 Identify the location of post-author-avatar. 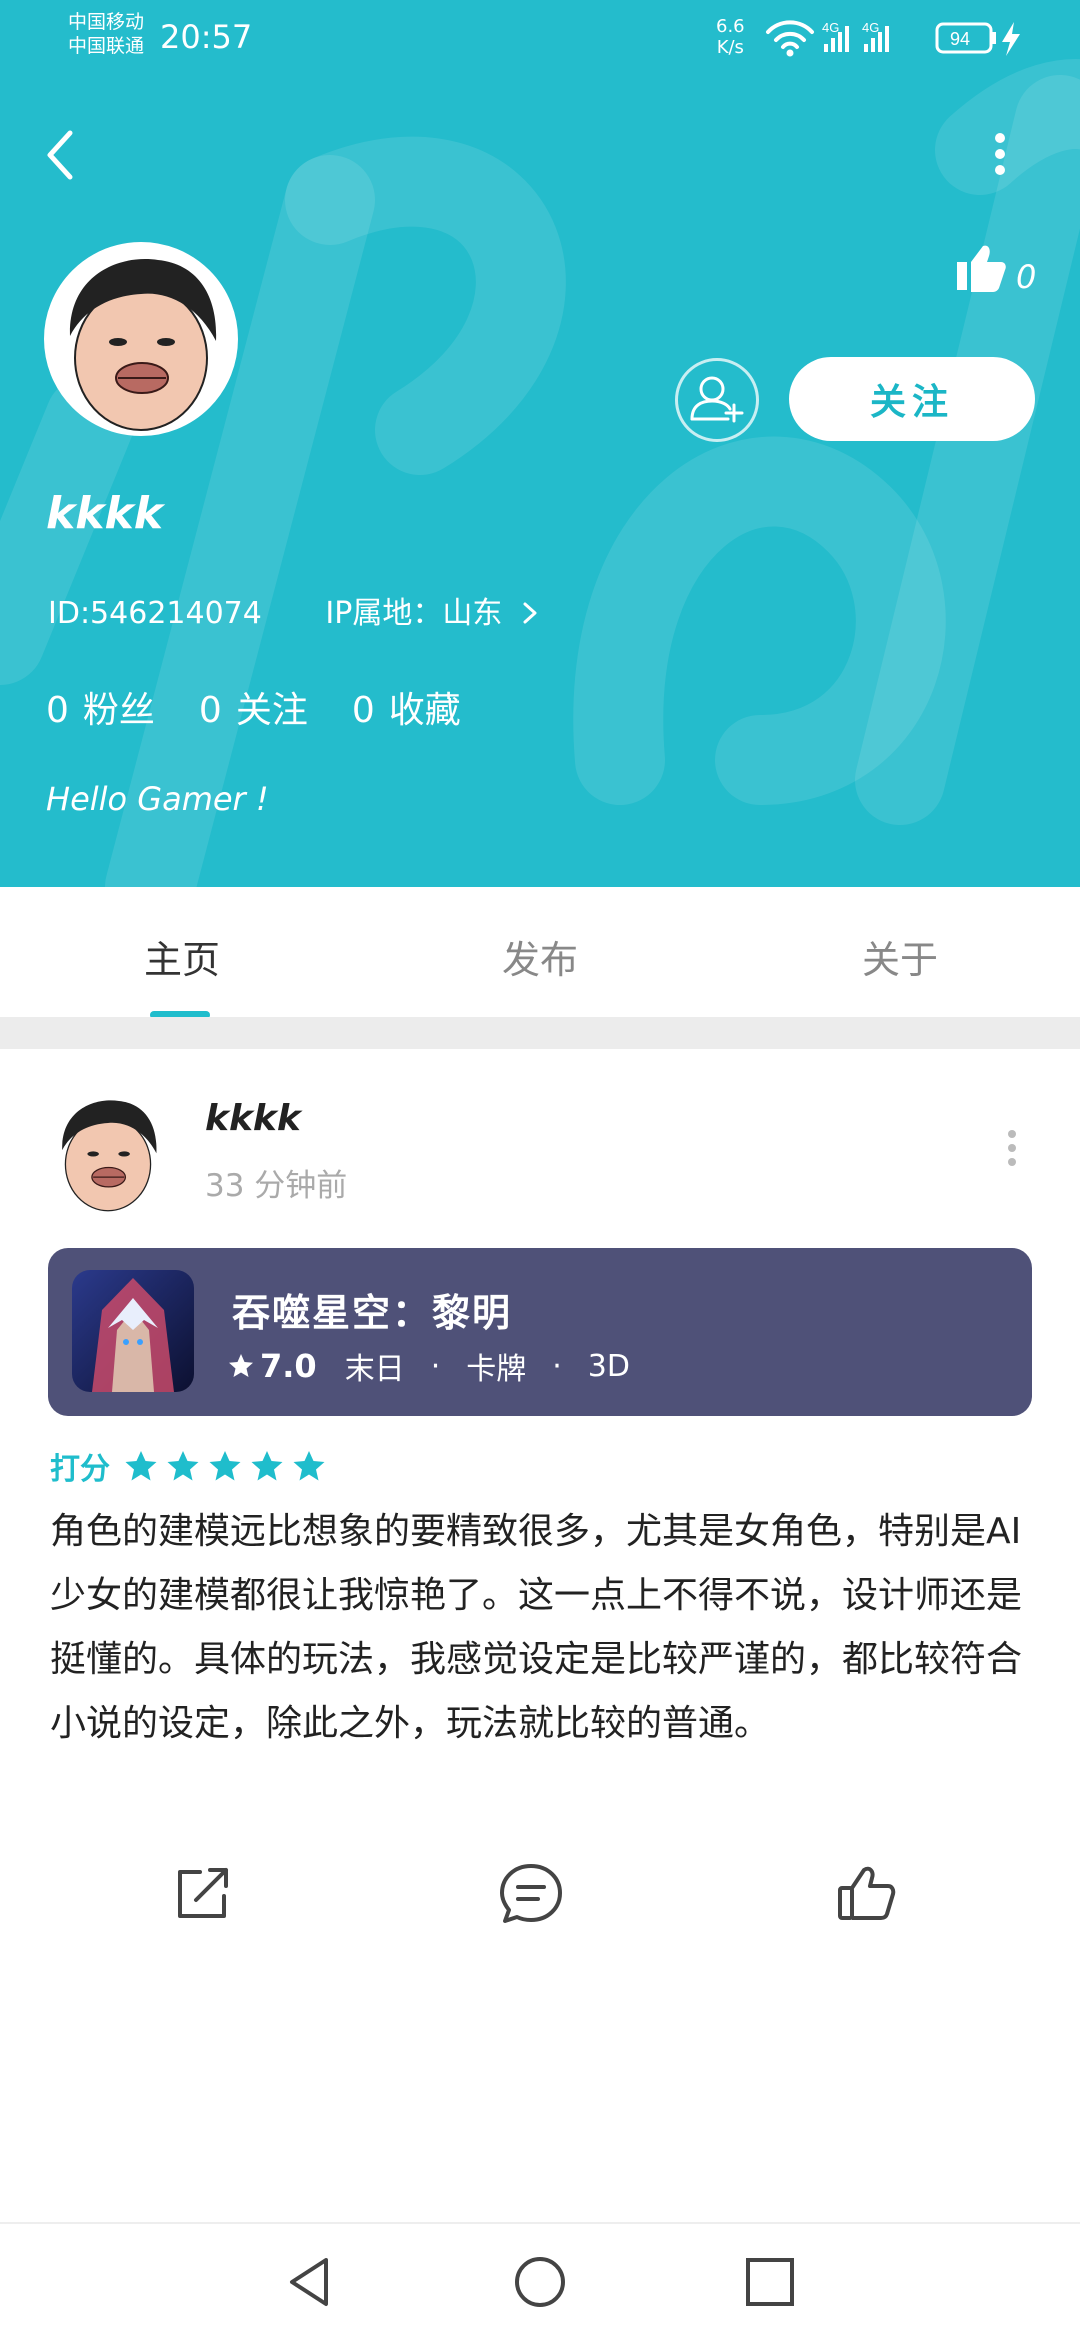
(108, 1152).